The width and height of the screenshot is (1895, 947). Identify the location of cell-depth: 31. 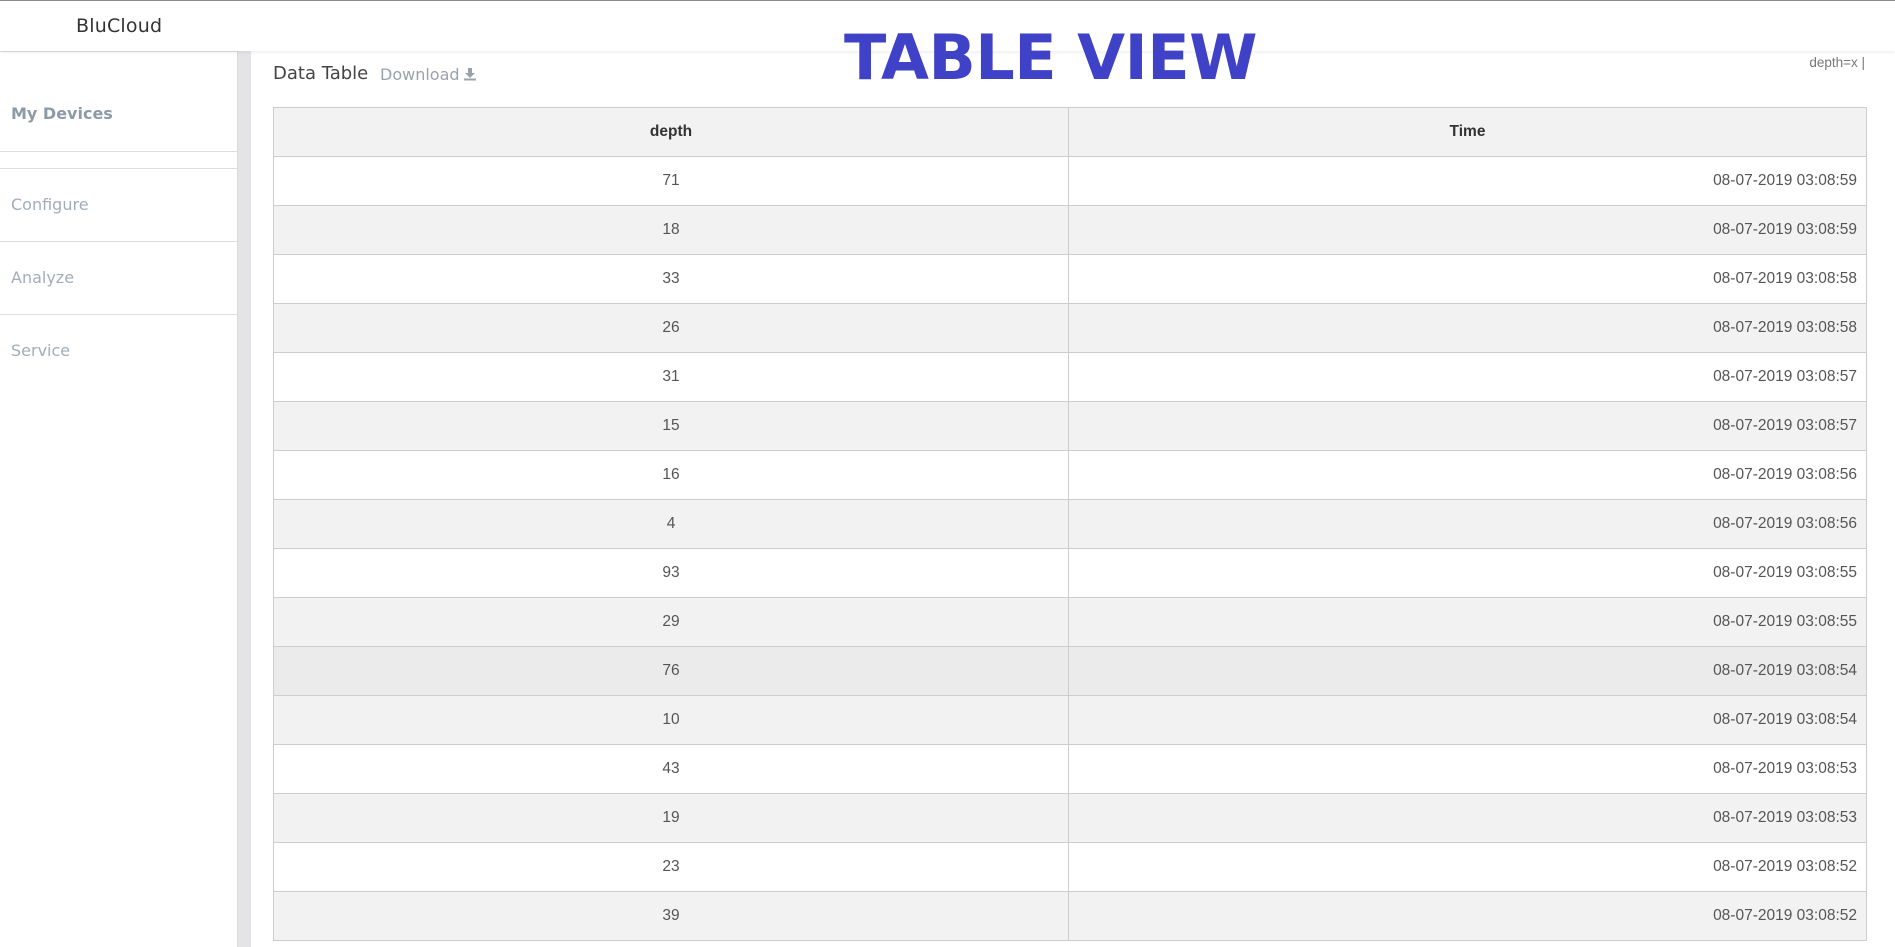
(671, 377).